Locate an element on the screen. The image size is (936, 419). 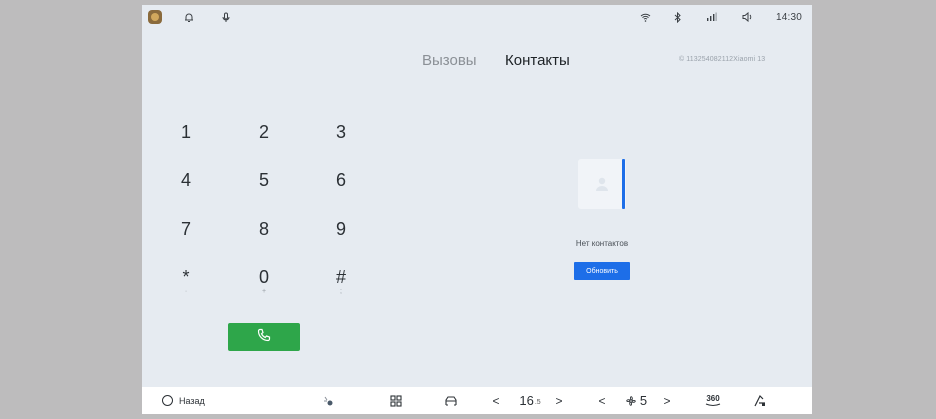
key-digit: 9 is located at coordinates (340, 229).